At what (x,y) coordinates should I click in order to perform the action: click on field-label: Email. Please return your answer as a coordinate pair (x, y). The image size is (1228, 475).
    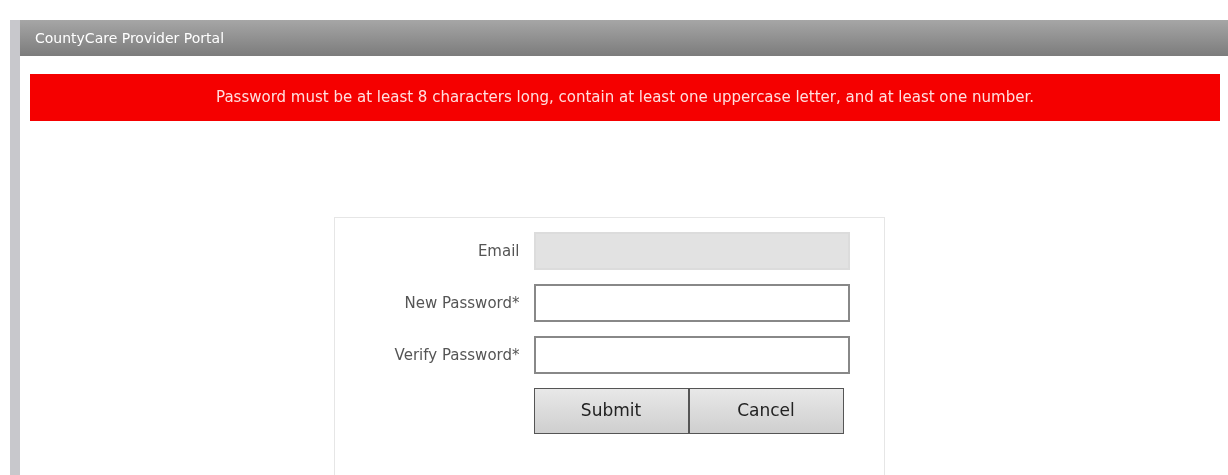
    Looking at the image, I should click on (498, 251).